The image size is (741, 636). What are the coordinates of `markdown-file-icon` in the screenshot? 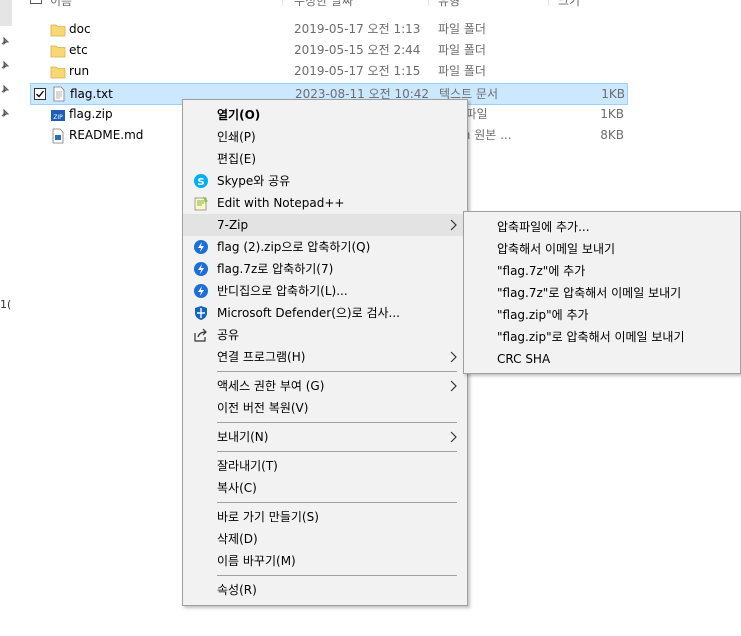 It's located at (58, 136).